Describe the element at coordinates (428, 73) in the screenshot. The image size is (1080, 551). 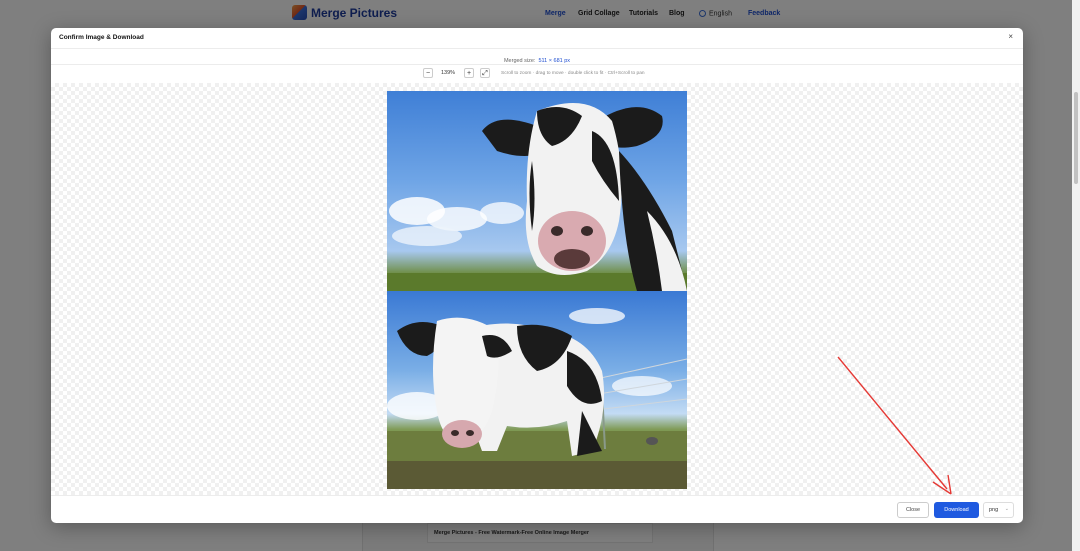
I see `zoom-out-icon: −` at that location.